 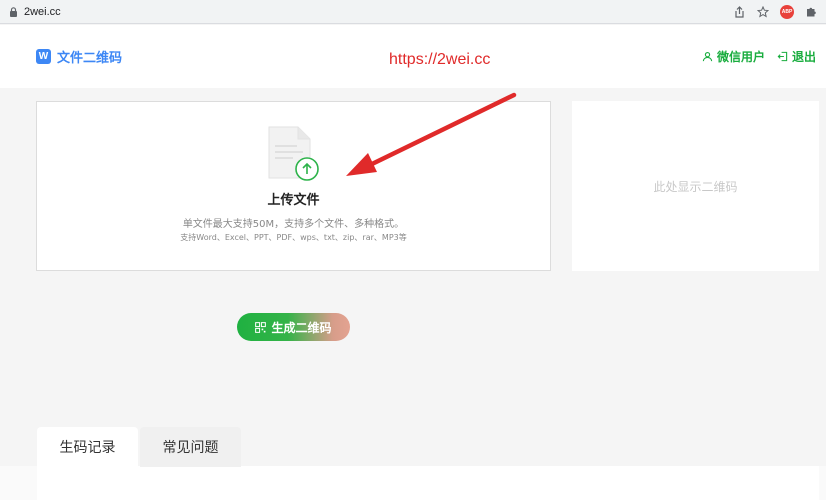 I want to click on logout-link: 退出, so click(x=796, y=56).